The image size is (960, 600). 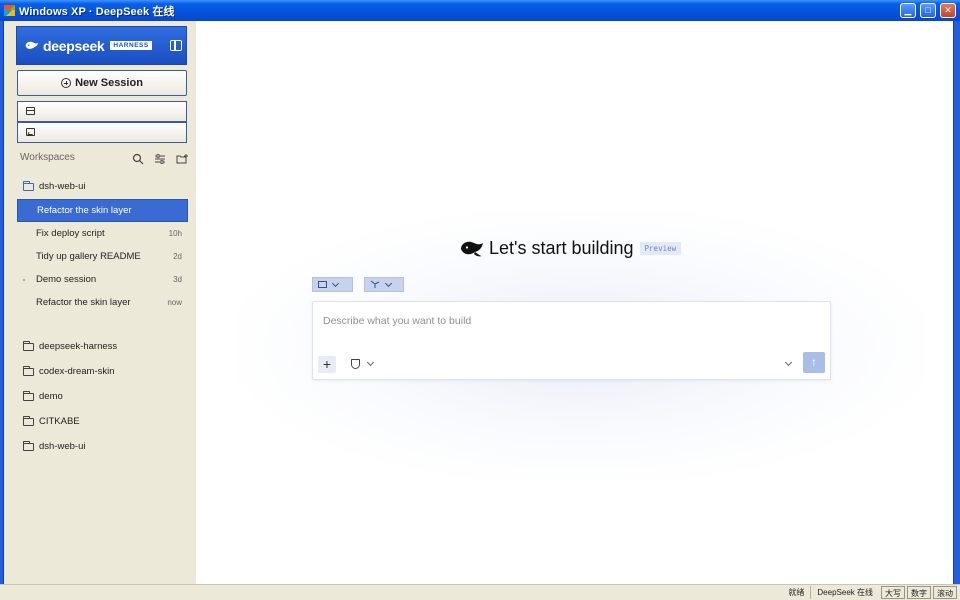 What do you see at coordinates (66, 279) in the screenshot?
I see `session-title: Demo session` at bounding box center [66, 279].